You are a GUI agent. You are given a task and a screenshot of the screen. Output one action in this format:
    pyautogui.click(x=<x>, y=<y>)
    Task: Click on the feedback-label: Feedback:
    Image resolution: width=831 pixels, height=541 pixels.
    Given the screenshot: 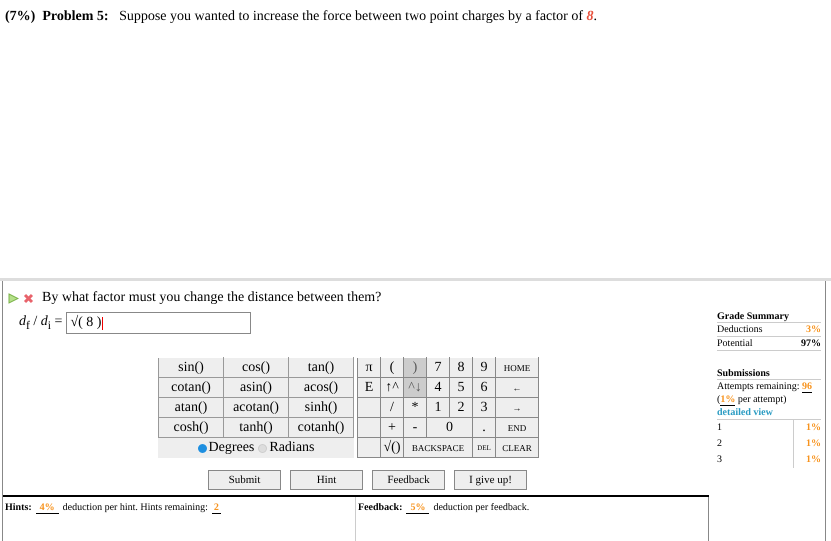 What is the action you would take?
    pyautogui.click(x=380, y=507)
    